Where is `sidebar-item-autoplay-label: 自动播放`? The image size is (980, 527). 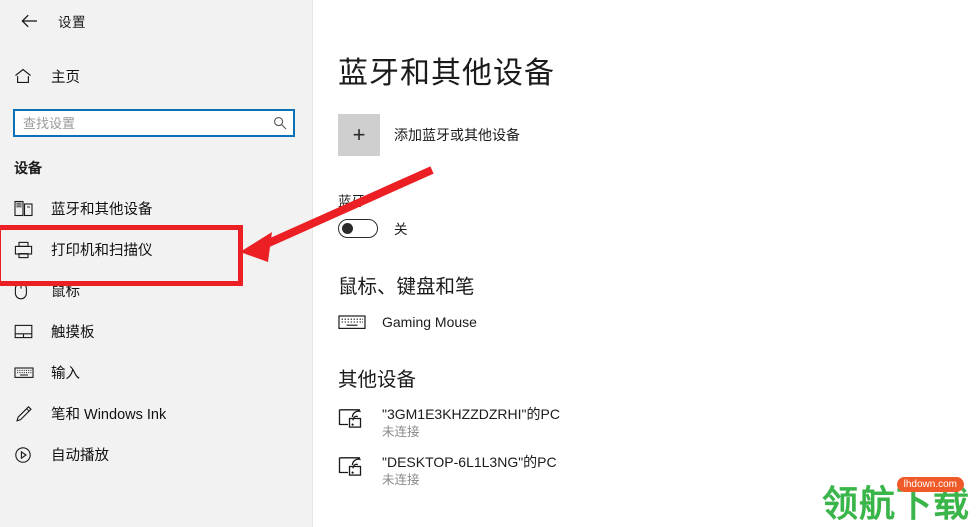
sidebar-item-autoplay-label: 自动播放 is located at coordinates (80, 456).